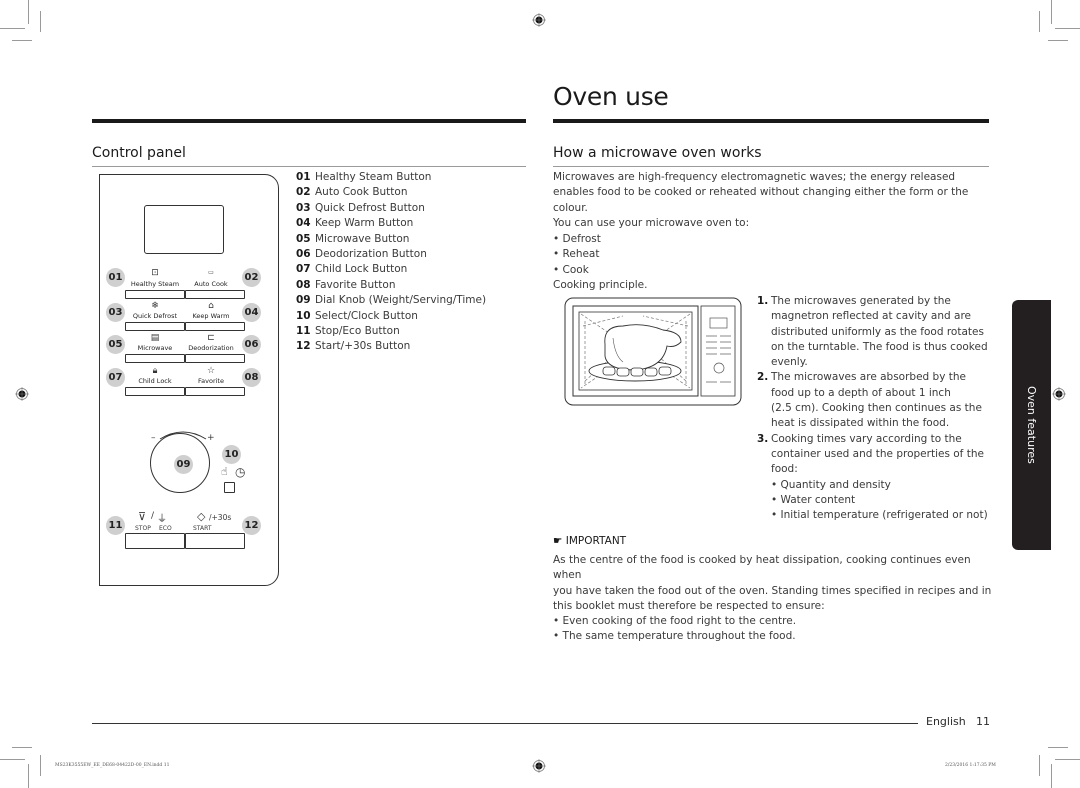 Image resolution: width=1080 pixels, height=788 pixels. I want to click on step-line: food:, so click(784, 469).